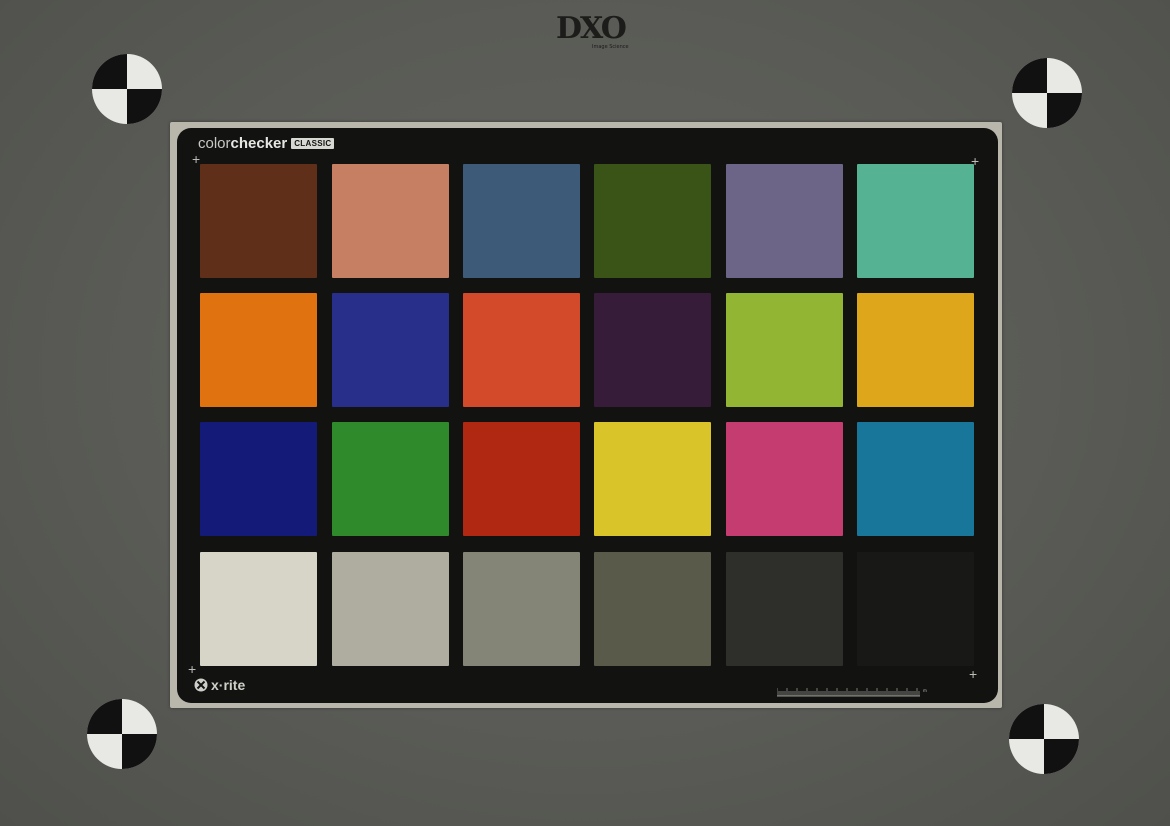 This screenshot has width=1170, height=826. What do you see at coordinates (925, 690) in the screenshot?
I see `ruler-unit-label: mm` at bounding box center [925, 690].